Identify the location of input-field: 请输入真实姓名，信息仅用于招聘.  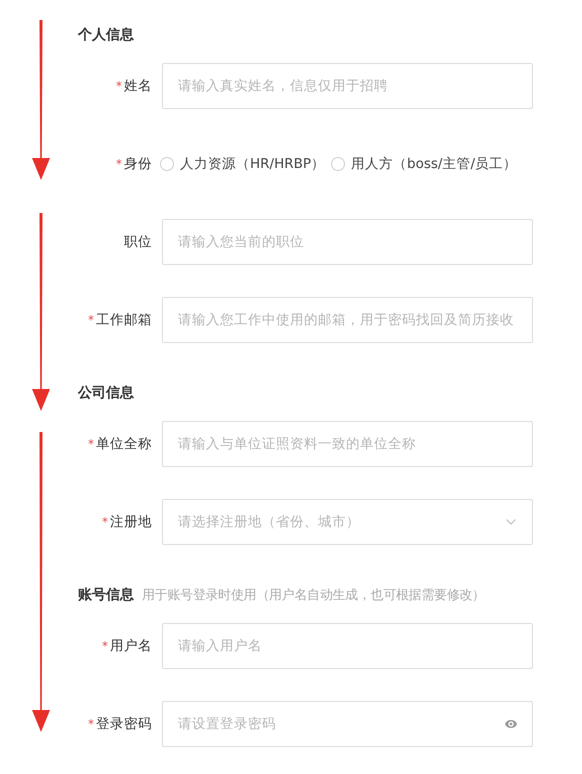
(347, 86).